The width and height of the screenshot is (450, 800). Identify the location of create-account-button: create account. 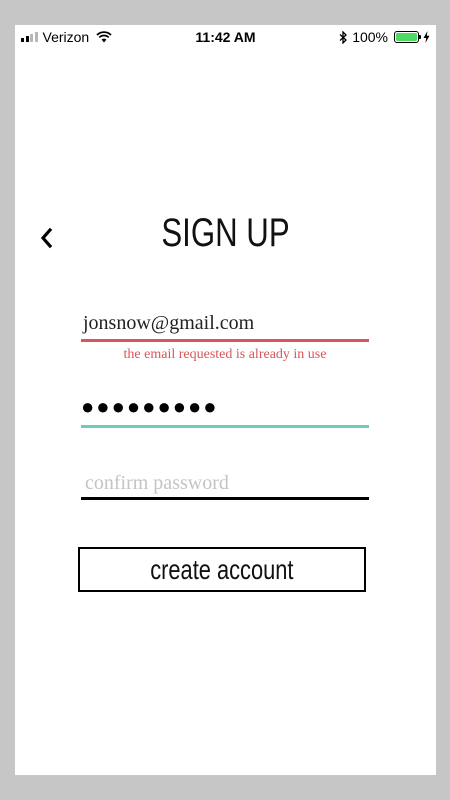
(222, 569).